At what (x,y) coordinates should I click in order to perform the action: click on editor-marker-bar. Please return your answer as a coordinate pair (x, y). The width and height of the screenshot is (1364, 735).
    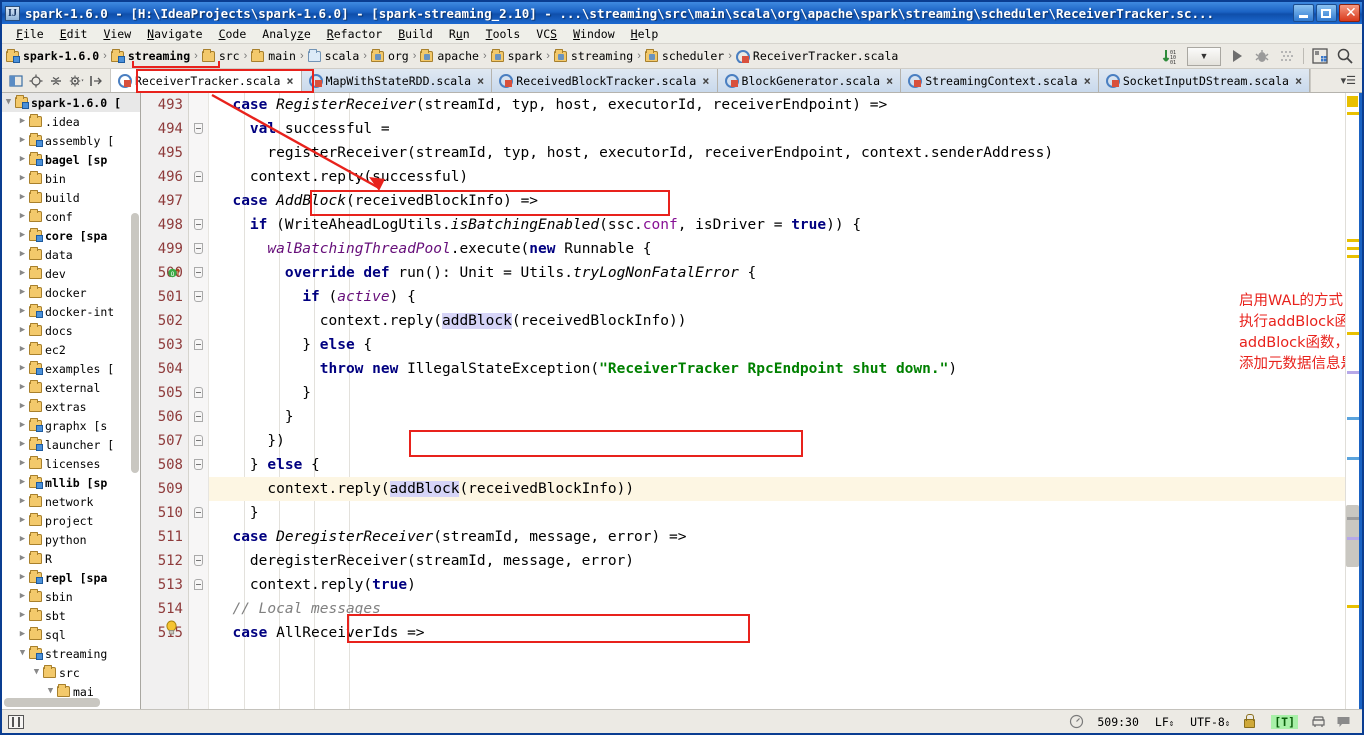
    Looking at the image, I should click on (1352, 401).